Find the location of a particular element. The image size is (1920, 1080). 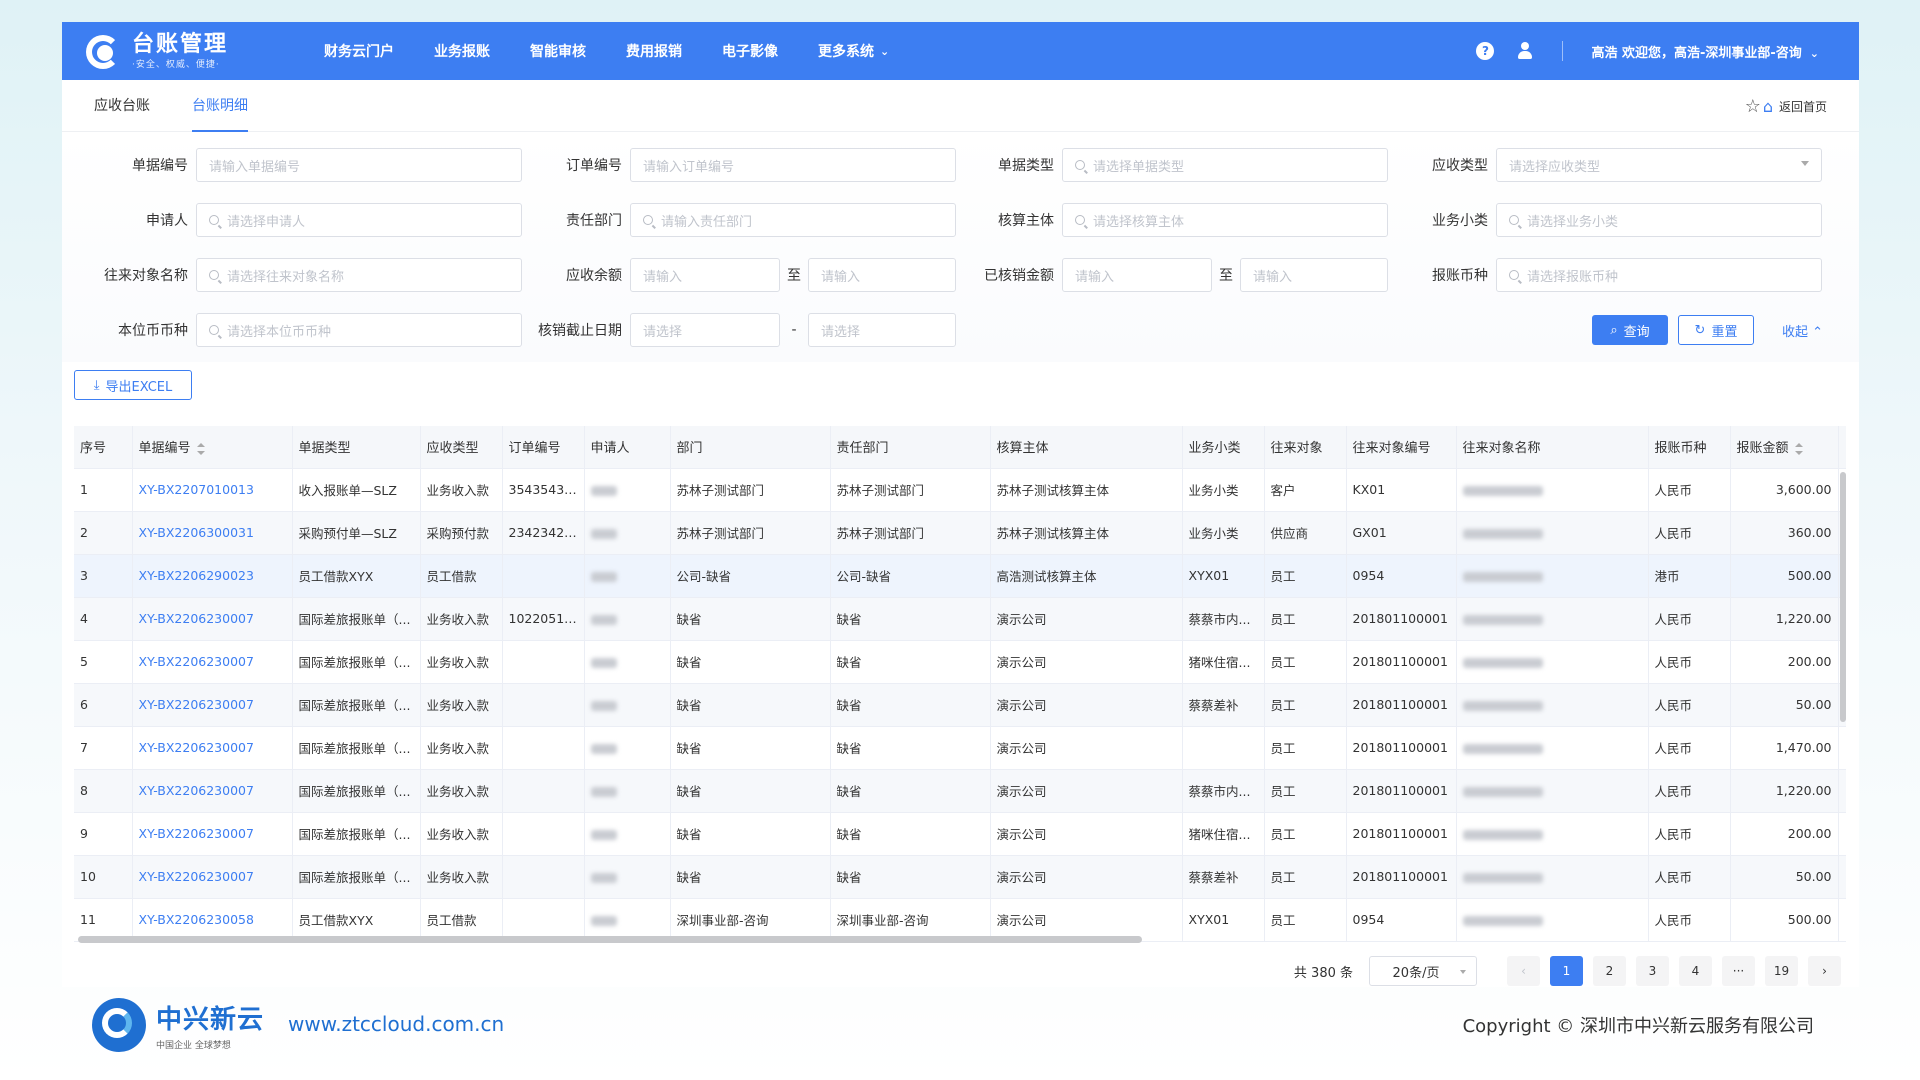

home-icon: ⌂ is located at coordinates (1768, 106).